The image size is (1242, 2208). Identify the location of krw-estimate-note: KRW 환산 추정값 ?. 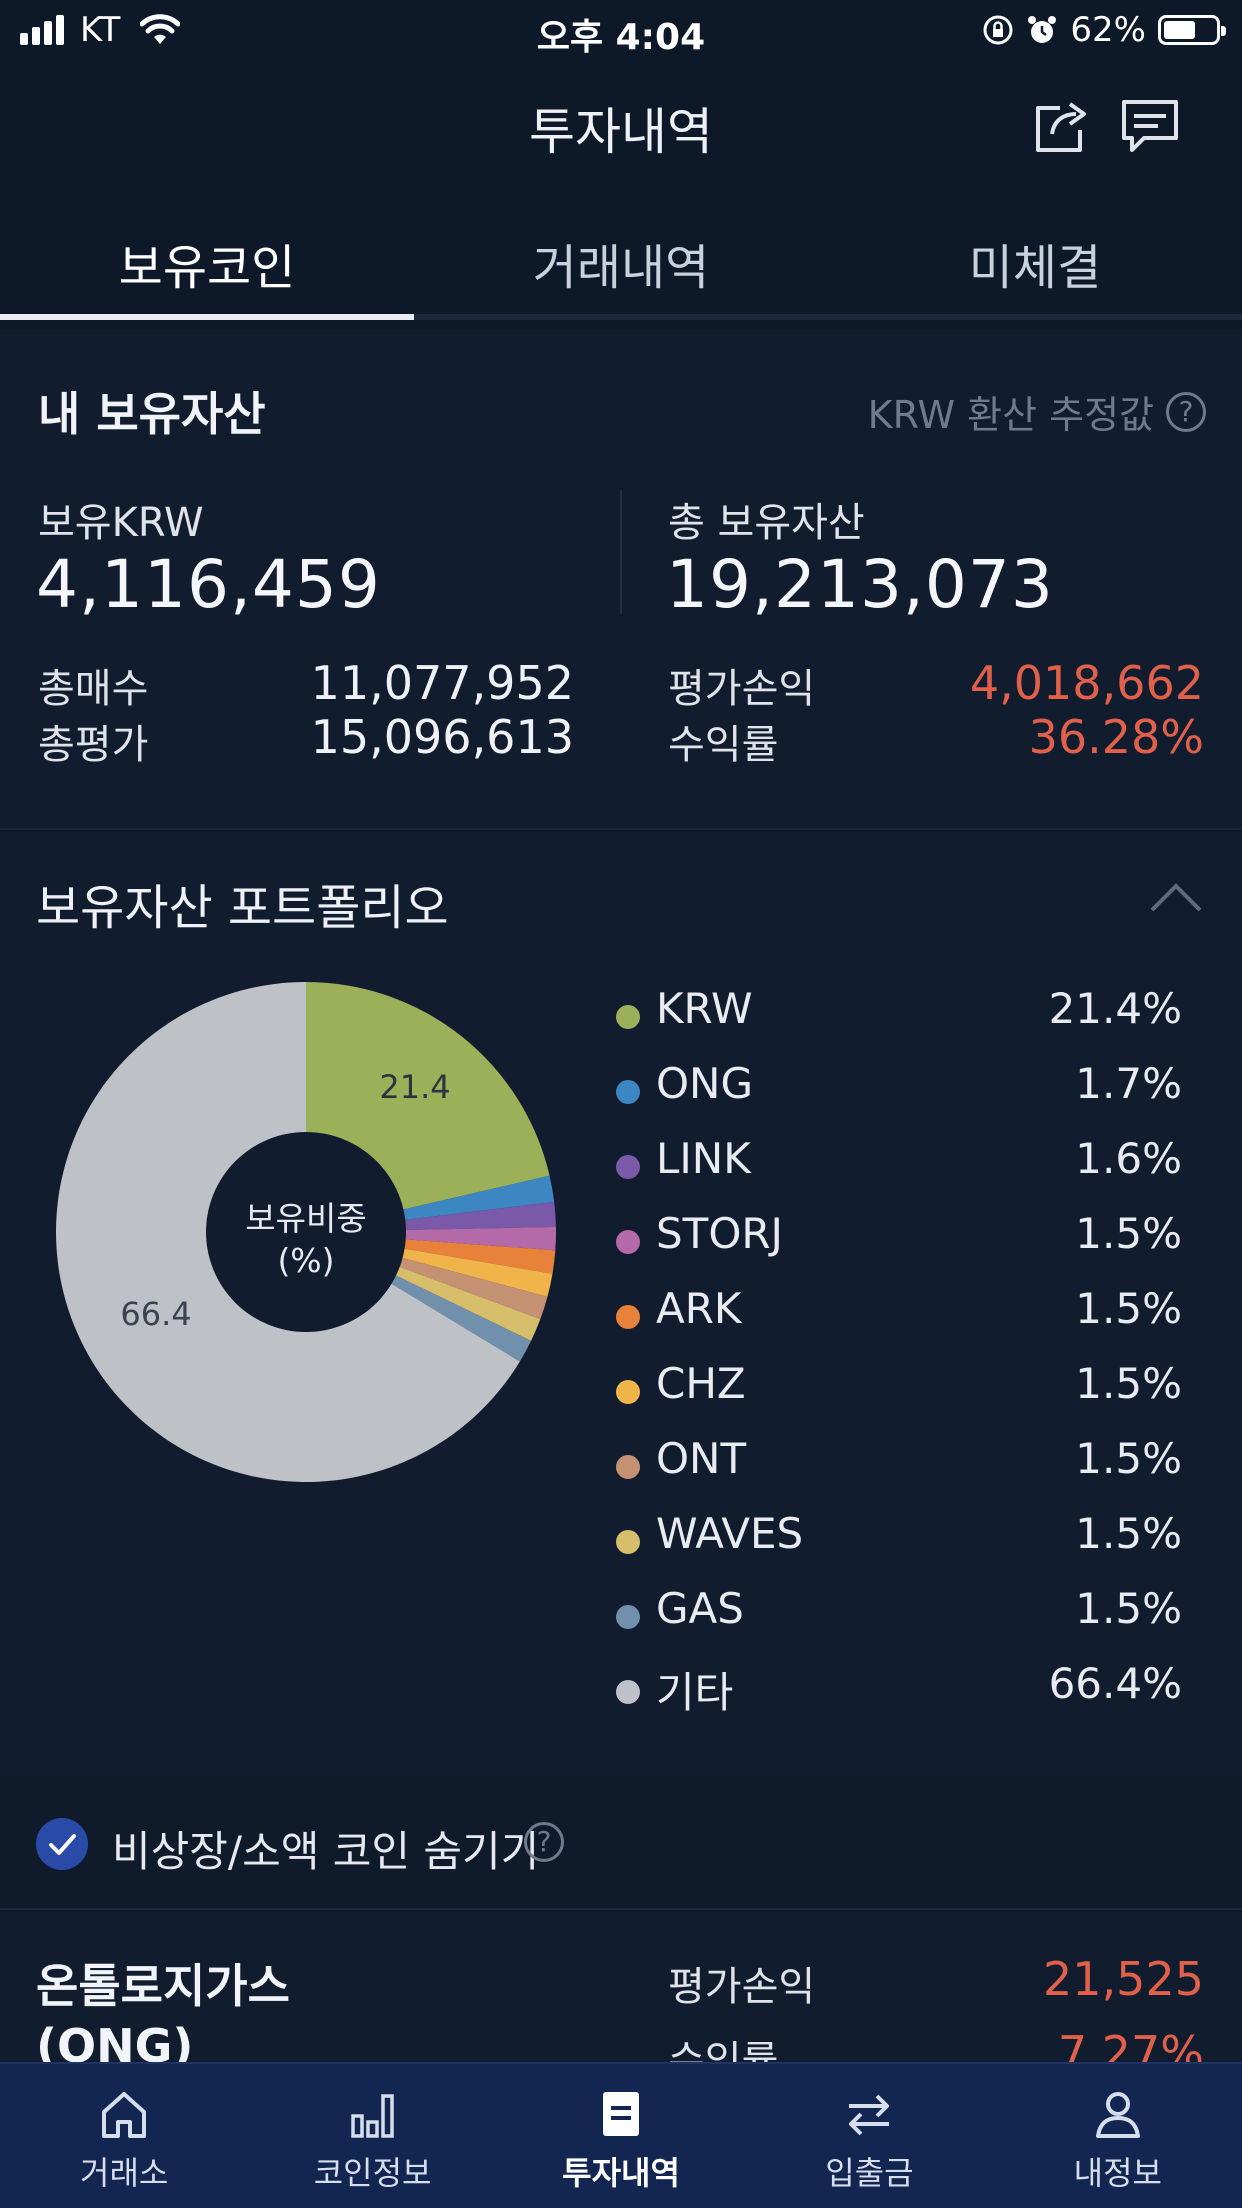
(1037, 411).